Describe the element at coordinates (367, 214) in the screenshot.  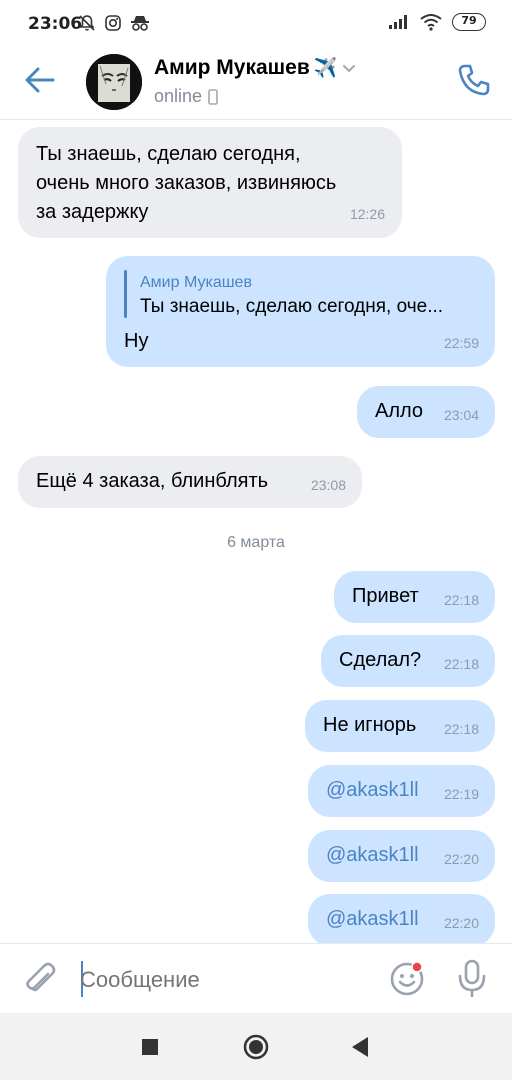
I see `message-time: 12:26` at that location.